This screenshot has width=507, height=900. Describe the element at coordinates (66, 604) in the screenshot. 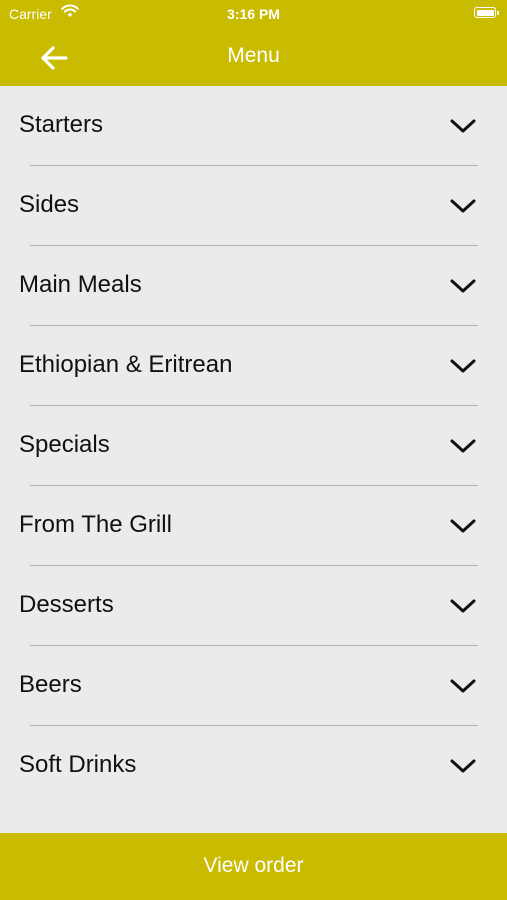

I see `category-label: Desserts` at that location.